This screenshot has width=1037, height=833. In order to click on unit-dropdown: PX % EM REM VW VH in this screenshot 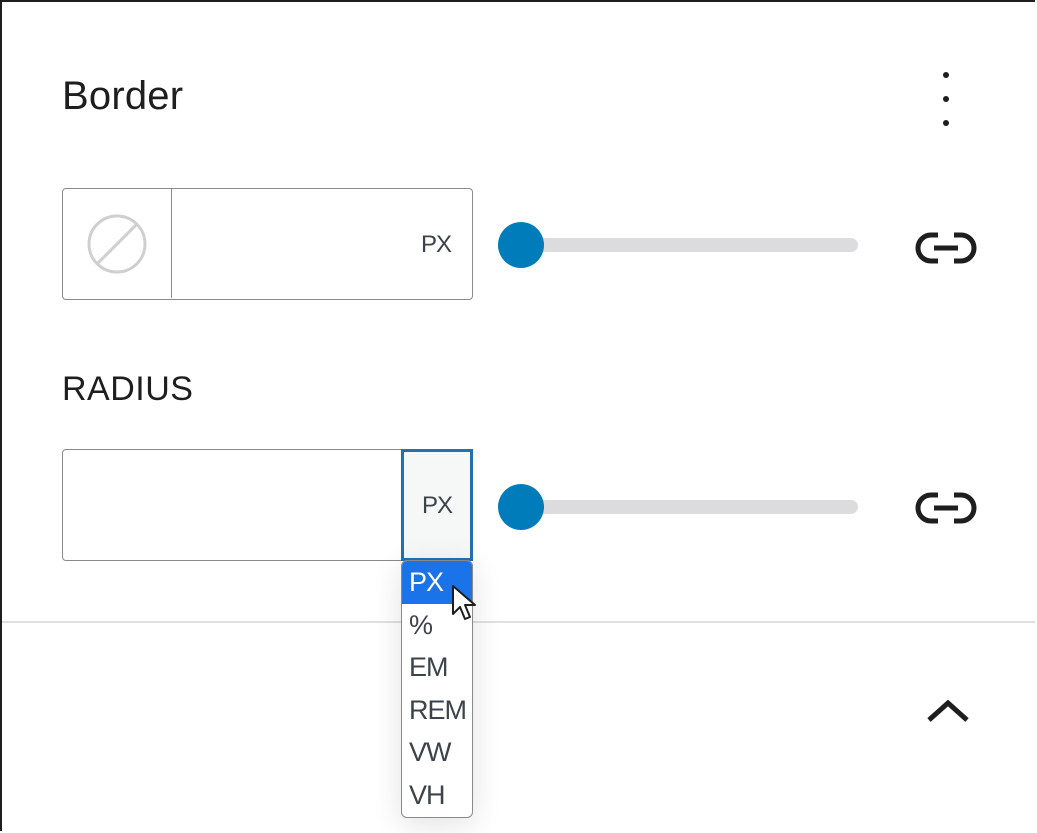, I will do `click(437, 689)`.